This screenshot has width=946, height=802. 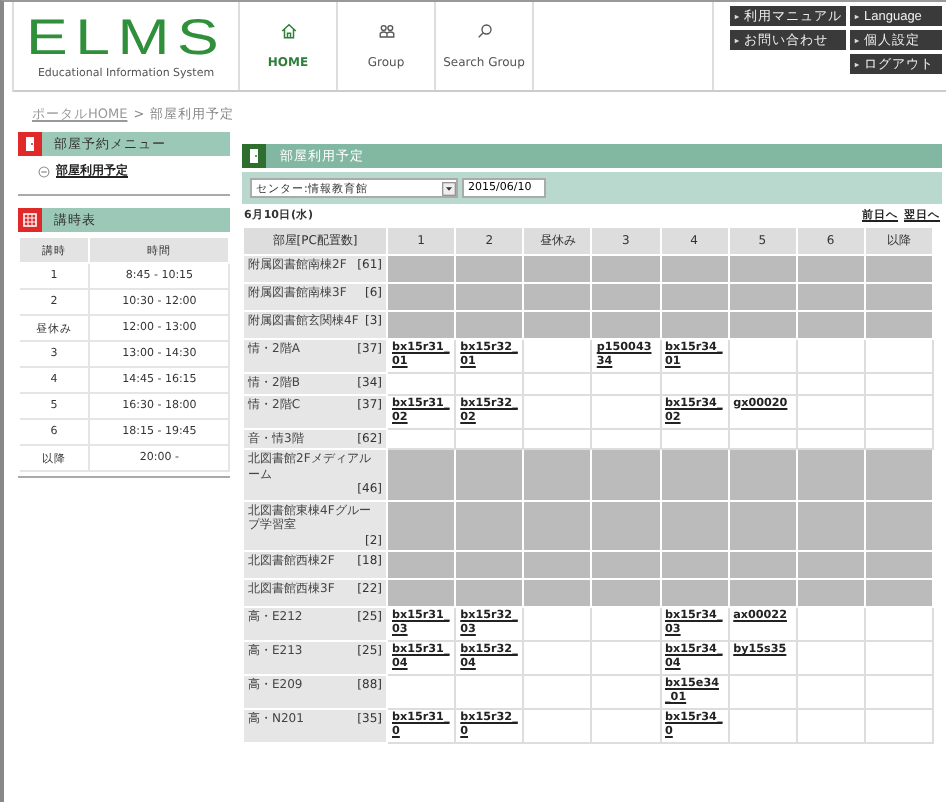 What do you see at coordinates (30, 220) in the screenshot?
I see `calendar-icon` at bounding box center [30, 220].